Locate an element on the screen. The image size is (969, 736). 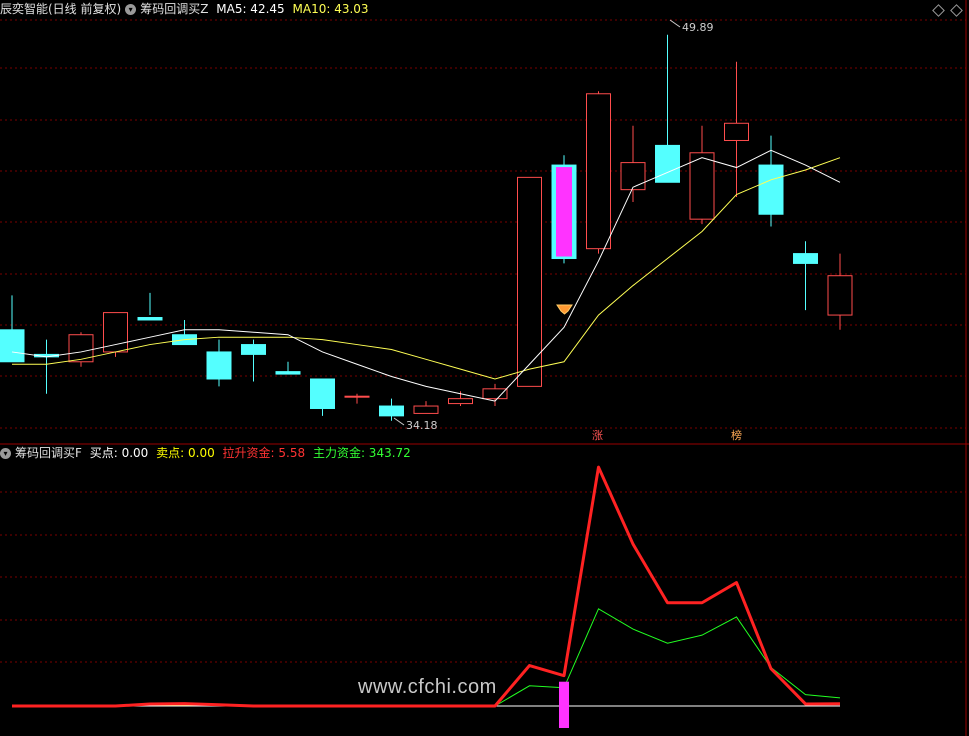
ma5-readout: MA5: 42.45 is located at coordinates (250, 9).